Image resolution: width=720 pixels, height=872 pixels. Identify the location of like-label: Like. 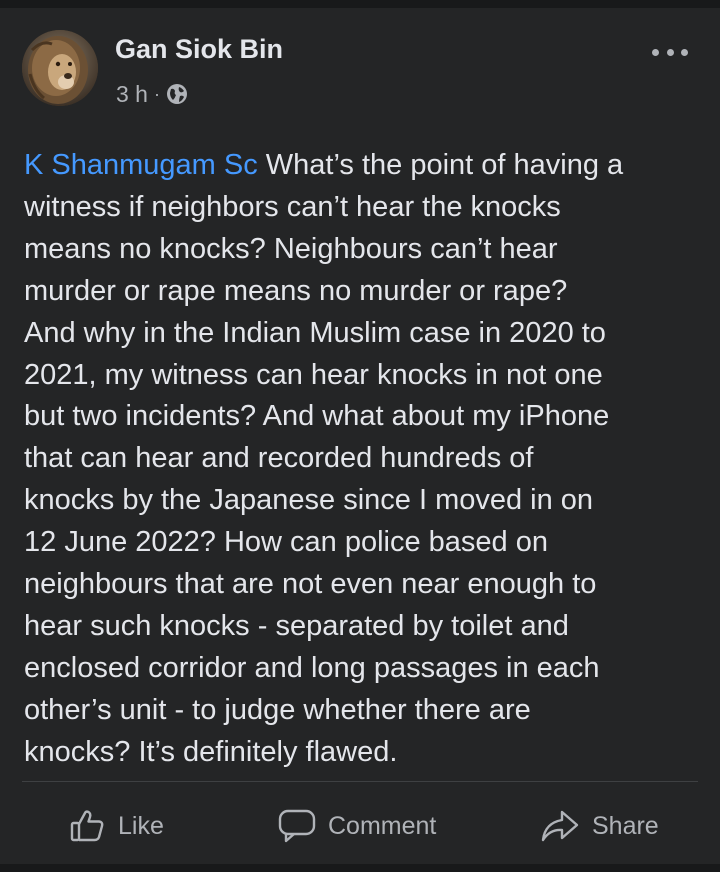
(141, 825).